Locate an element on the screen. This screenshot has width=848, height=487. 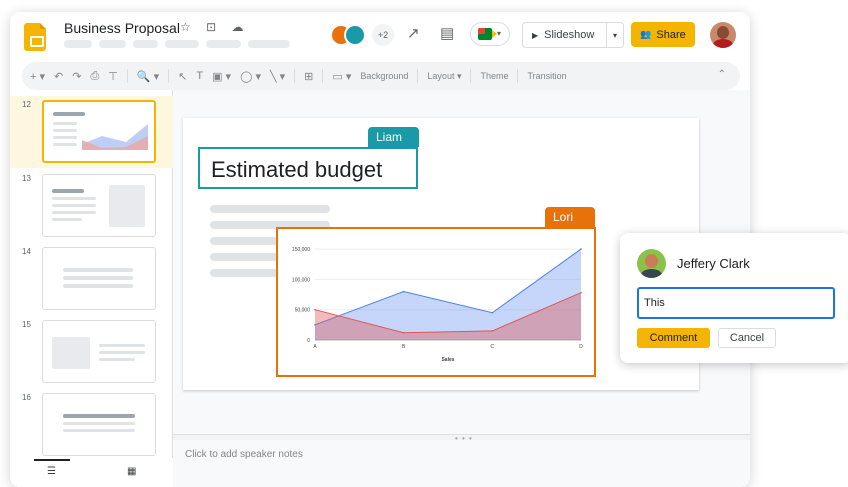
redo-icon: ↷ is located at coordinates (76, 76).